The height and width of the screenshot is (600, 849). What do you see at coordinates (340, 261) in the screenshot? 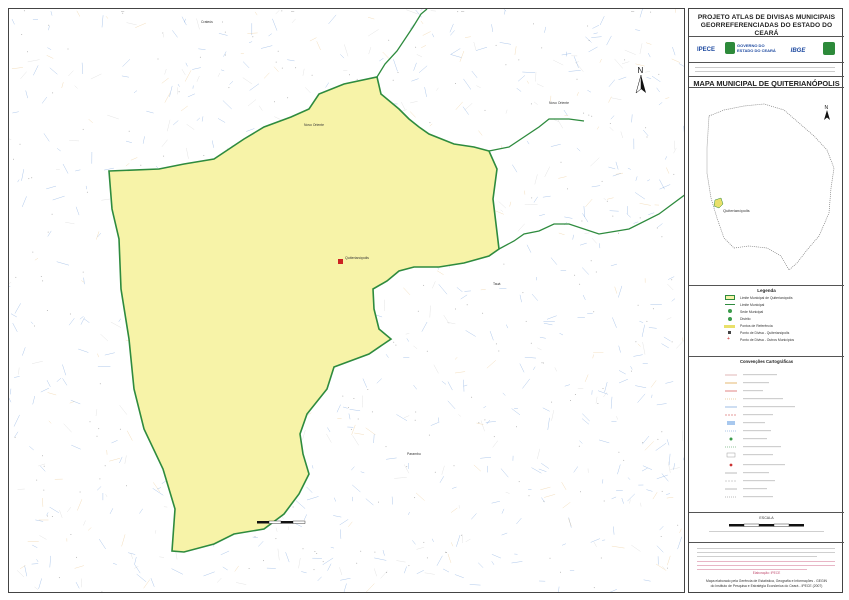
I see `seat-marker` at bounding box center [340, 261].